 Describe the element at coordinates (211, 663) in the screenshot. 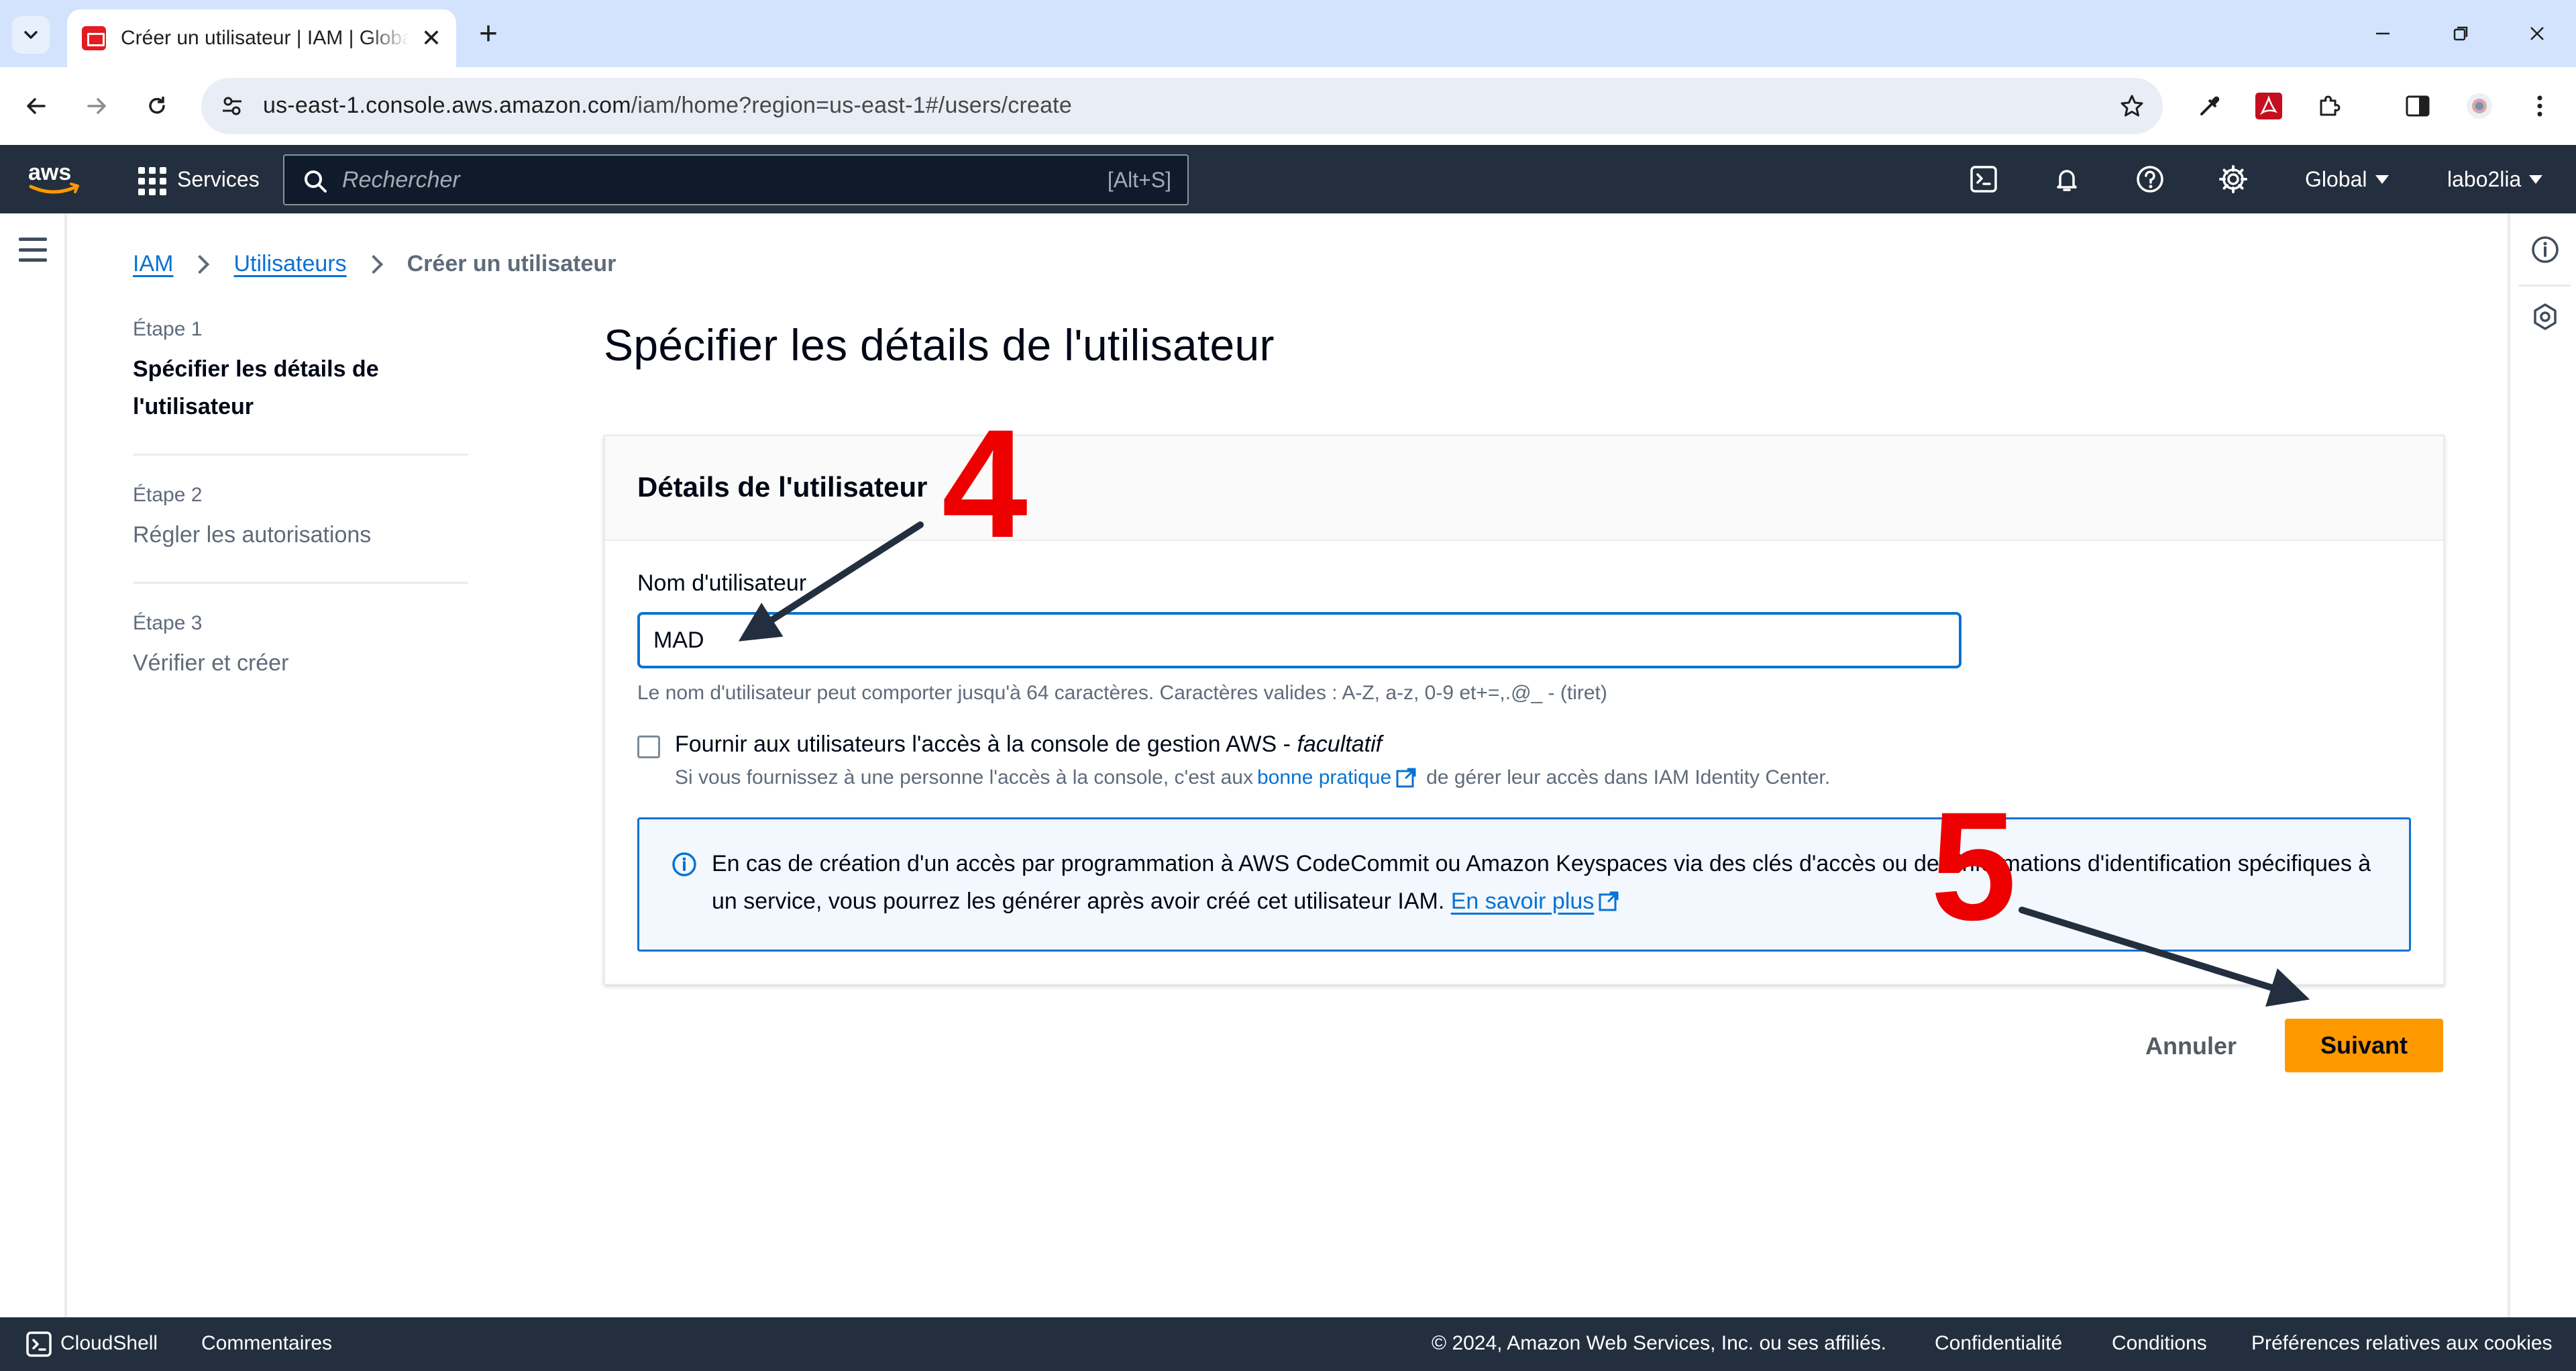

I see `step-title: Vérifier et créer` at that location.